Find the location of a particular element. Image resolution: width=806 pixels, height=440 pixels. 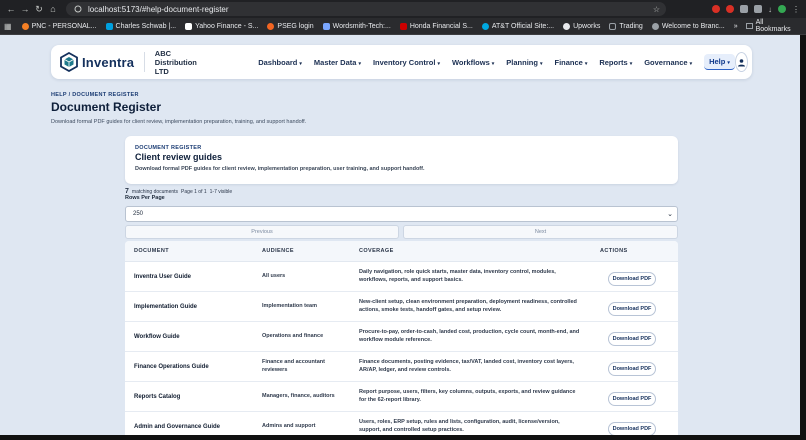

column-header-actions: ACTIONS is located at coordinates (614, 251).